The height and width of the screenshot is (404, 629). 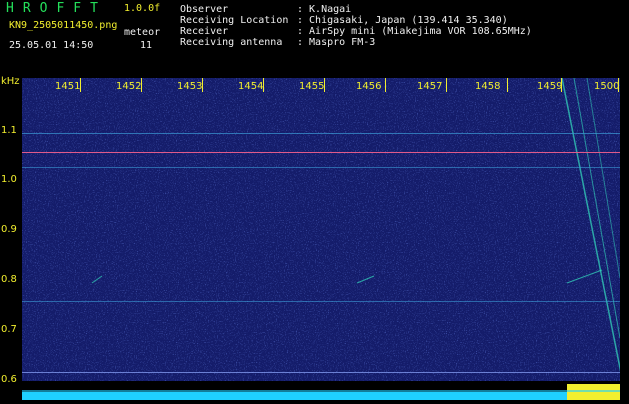 I want to click on filename-label: KN9_2505011450.png, so click(x=63, y=25).